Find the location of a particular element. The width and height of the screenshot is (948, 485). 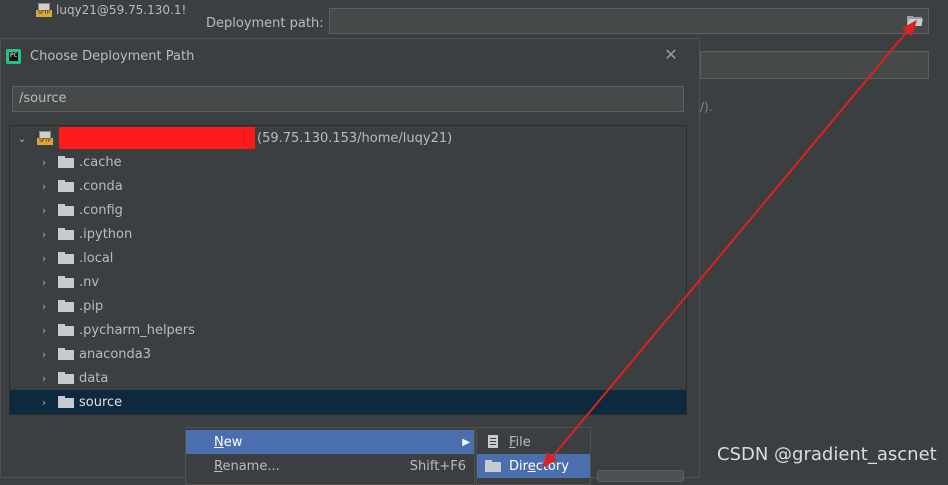

tree-item-local: › .local is located at coordinates (348, 258).